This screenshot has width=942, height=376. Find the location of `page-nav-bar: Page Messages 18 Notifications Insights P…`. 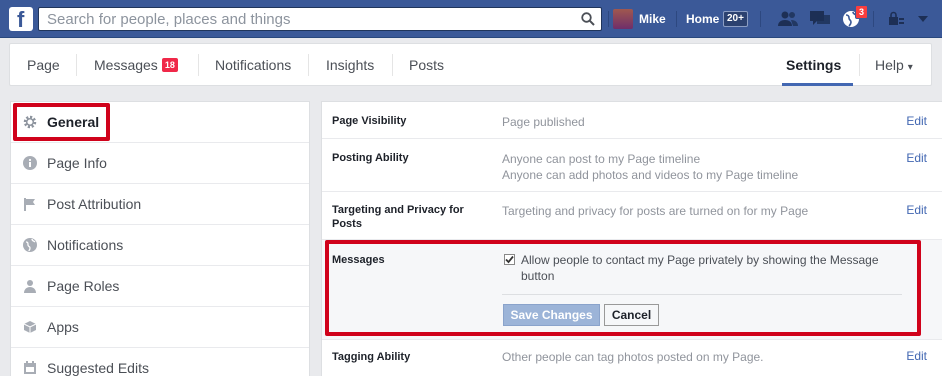

page-nav-bar: Page Messages 18 Notifications Insights P… is located at coordinates (470, 64).